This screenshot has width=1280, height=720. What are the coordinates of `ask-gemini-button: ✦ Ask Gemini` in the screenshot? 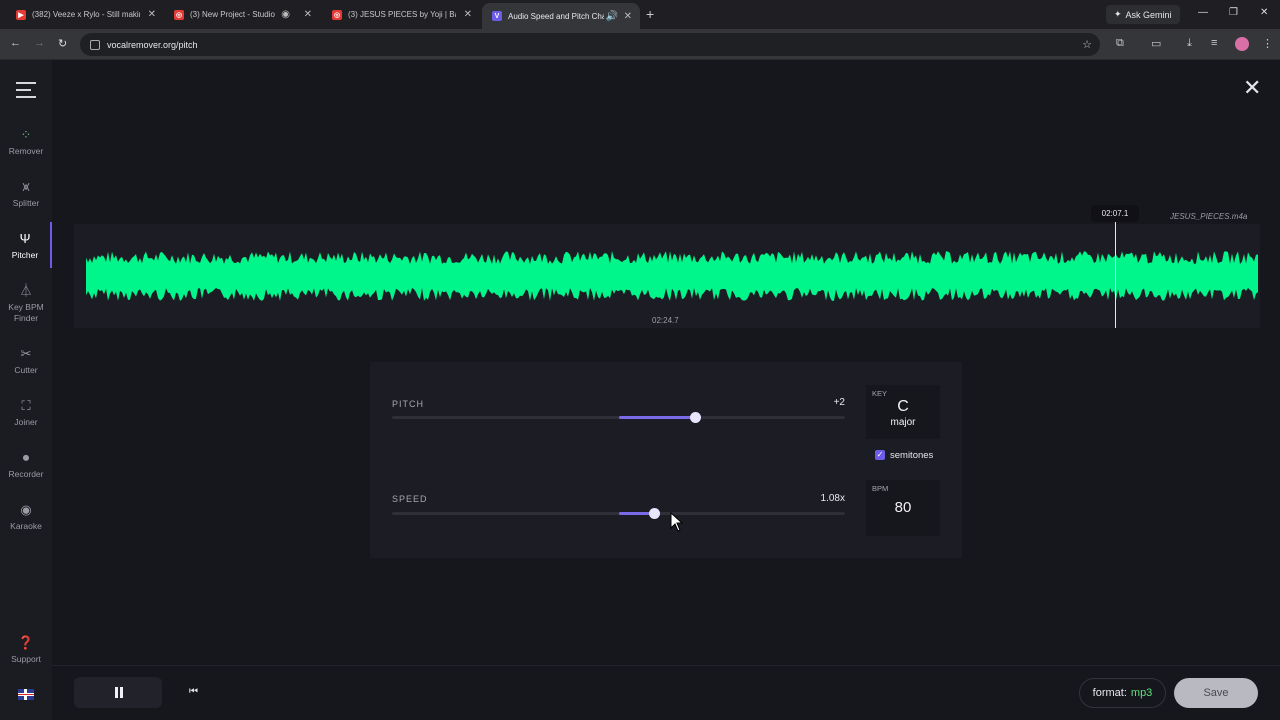 It's located at (1143, 14).